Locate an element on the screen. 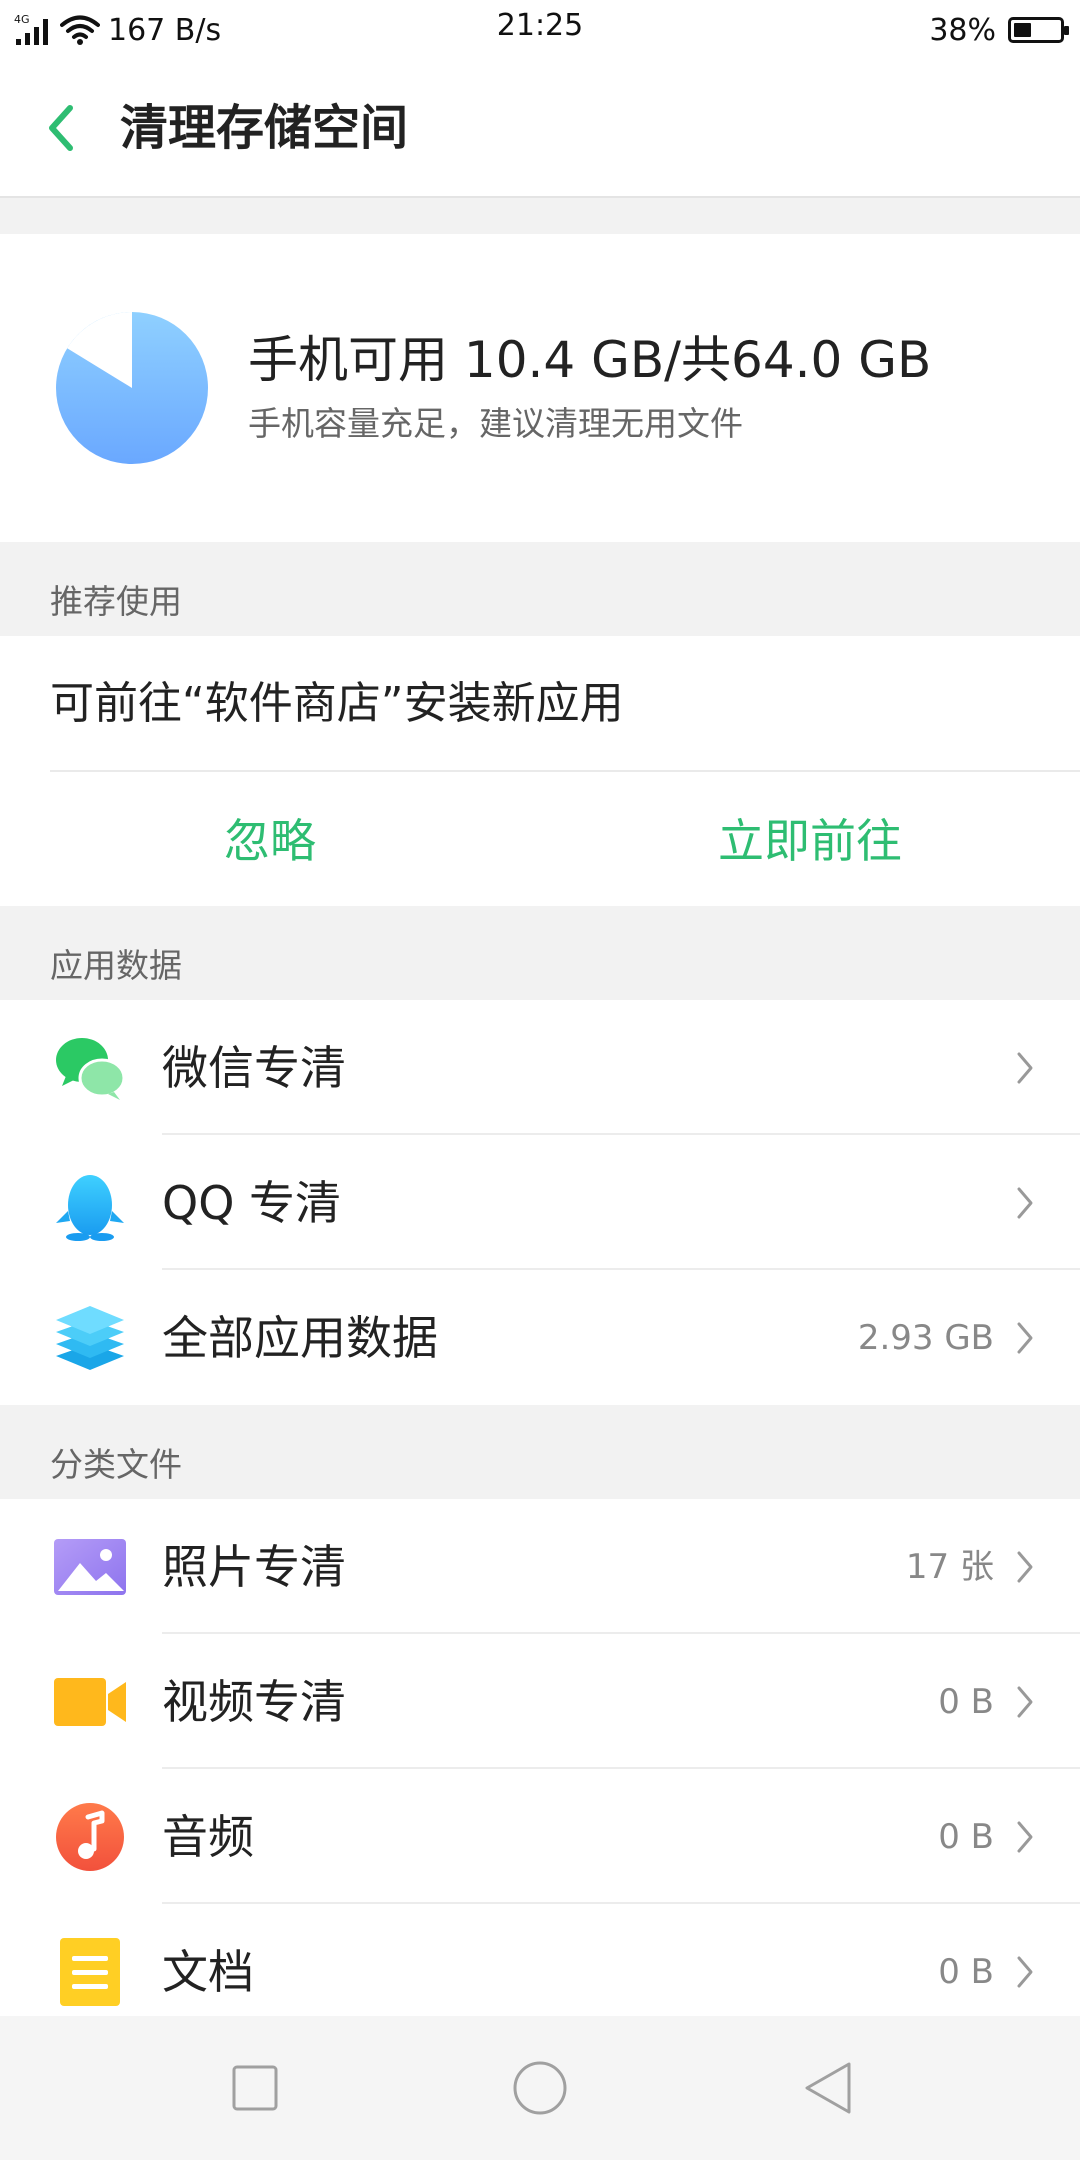  page-title: 清理存储空间 is located at coordinates (264, 128).